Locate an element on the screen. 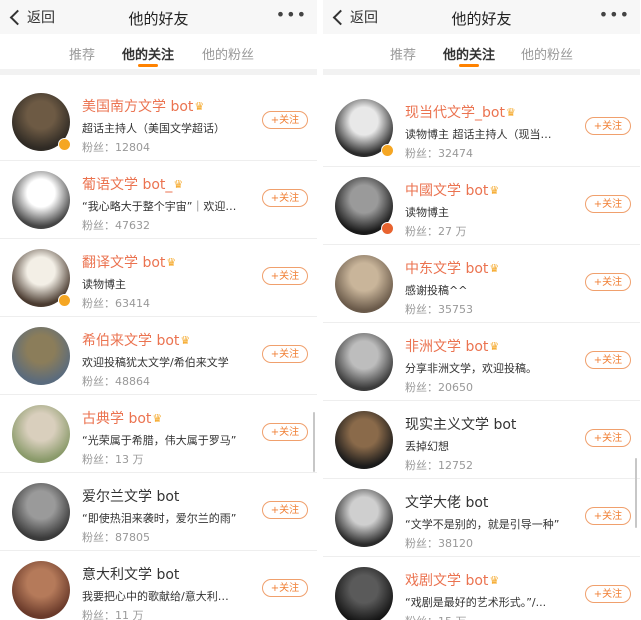  account-name-wrap: 爱尔兰文学 bot is located at coordinates (130, 496).